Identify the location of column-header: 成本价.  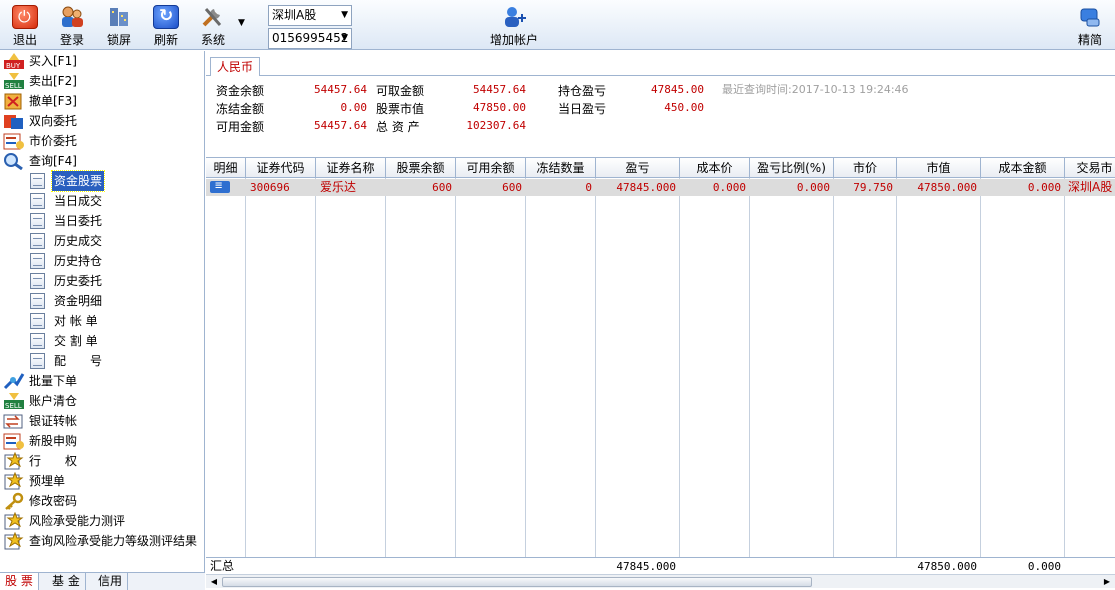
(715, 168).